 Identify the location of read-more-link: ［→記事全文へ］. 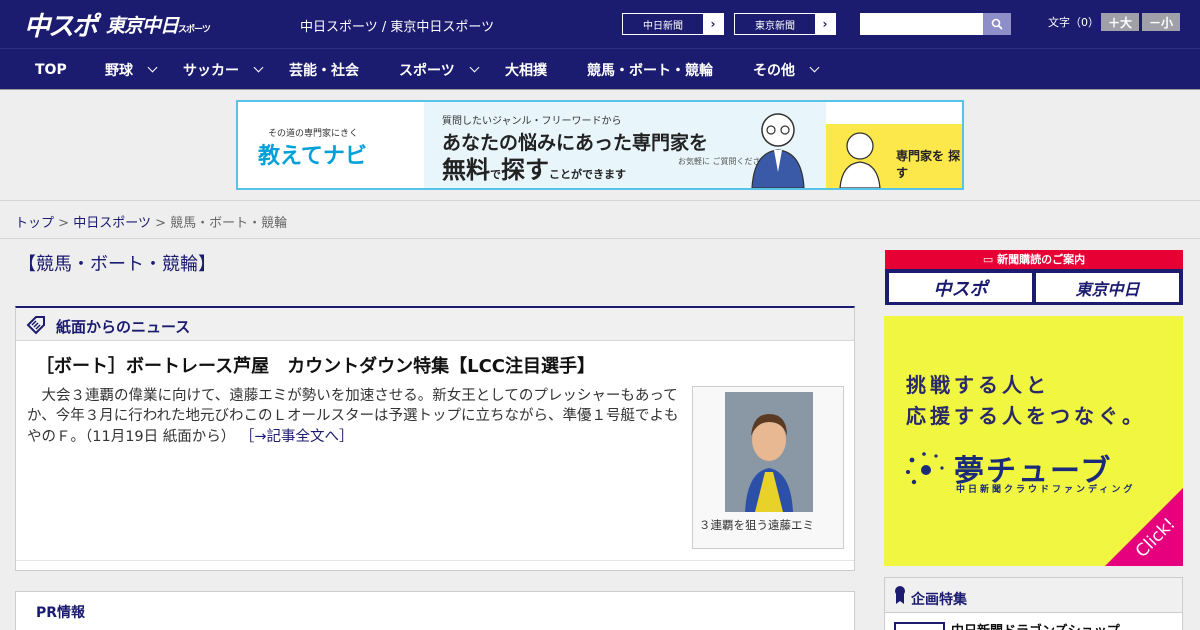
(297, 437).